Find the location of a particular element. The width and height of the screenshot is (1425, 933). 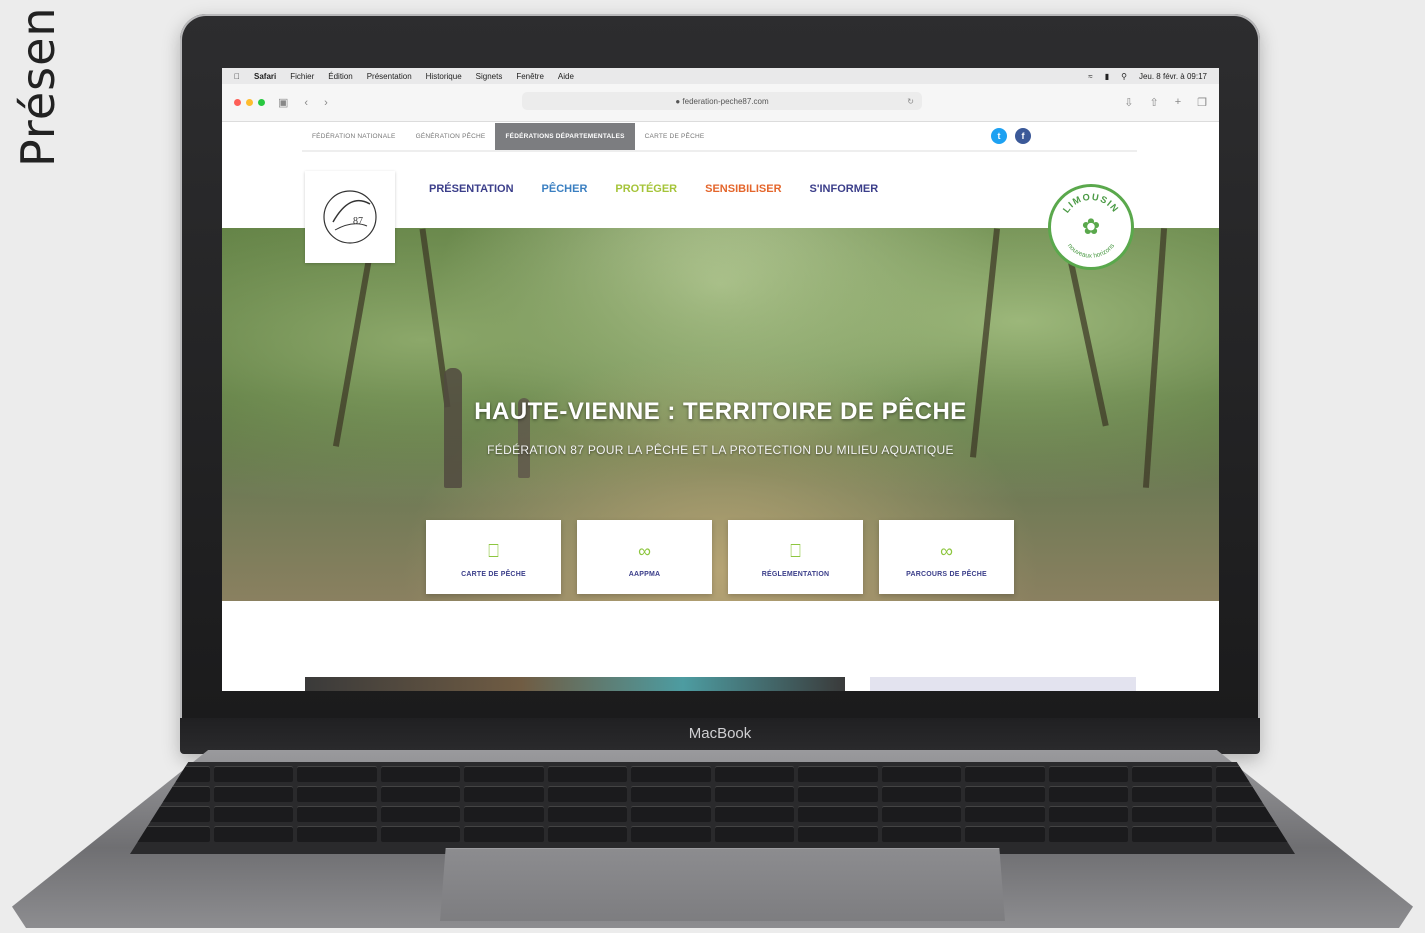

svg-text: nouveaux horizons is located at coordinates (1091, 251).